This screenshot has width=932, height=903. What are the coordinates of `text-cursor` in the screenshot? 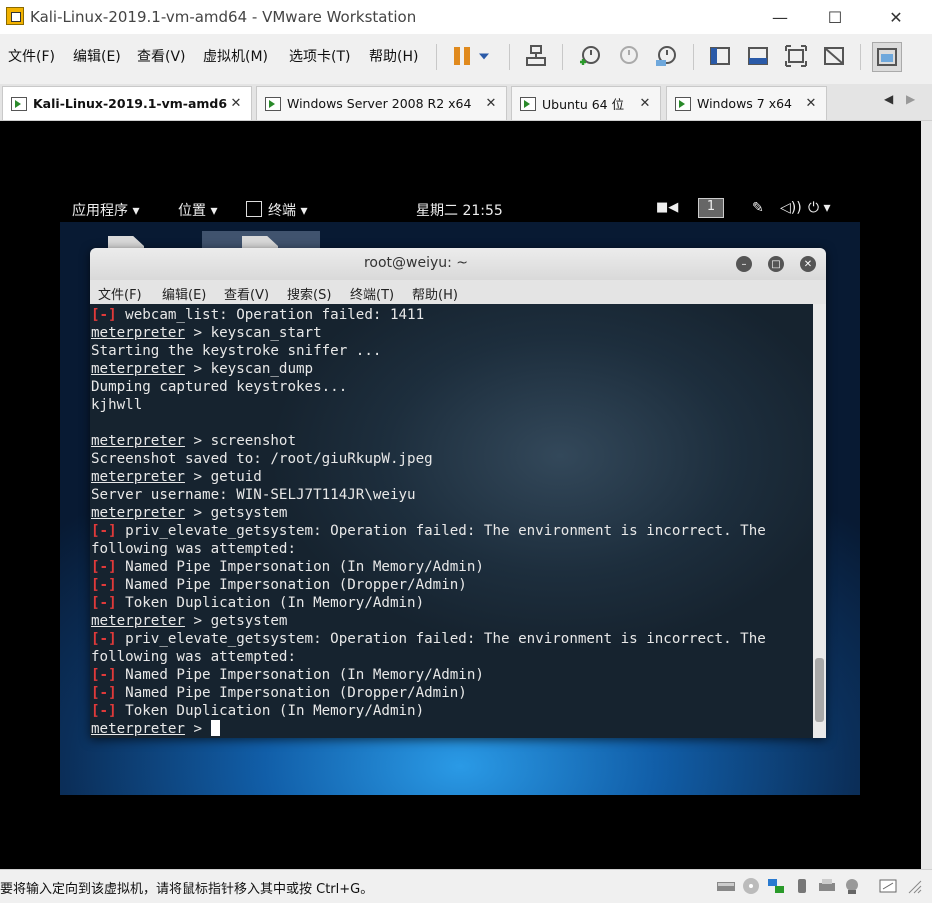 It's located at (215, 728).